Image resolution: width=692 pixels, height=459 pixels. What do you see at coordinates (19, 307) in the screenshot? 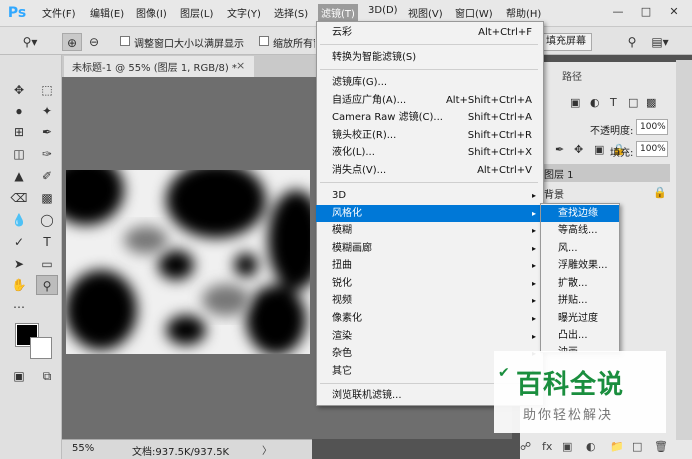
I see `more-tools-icon: ⋯` at bounding box center [19, 307].